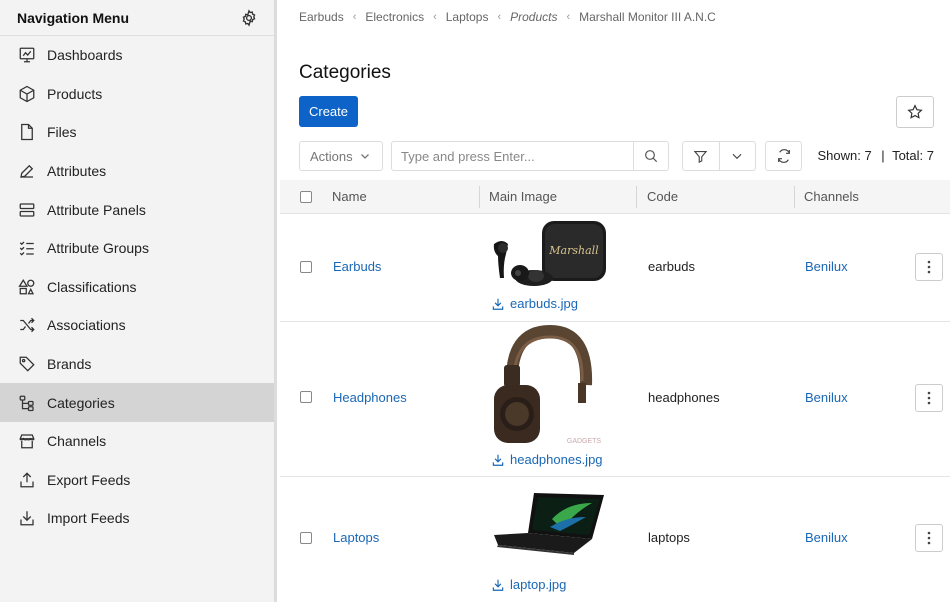  Describe the element at coordinates (27, 94) in the screenshot. I see `cube-icon` at that location.